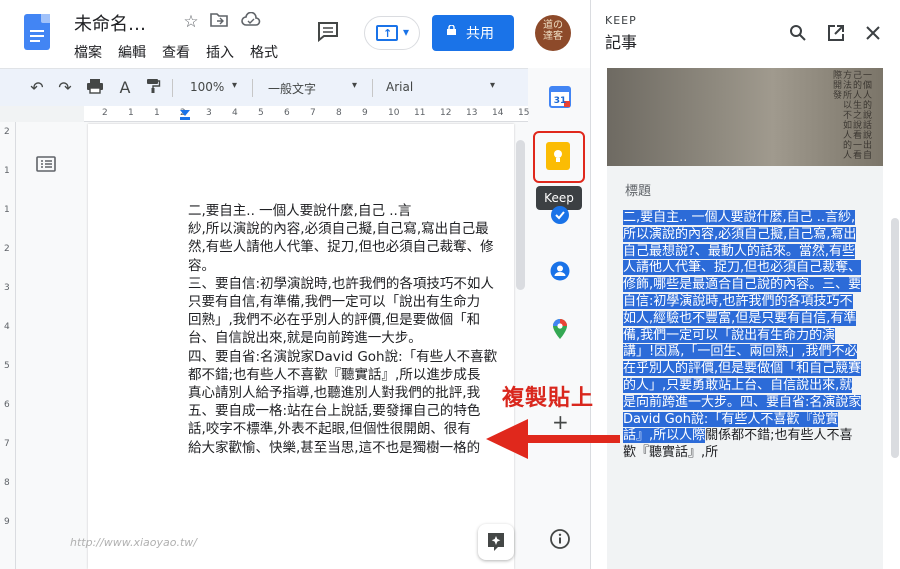 The height and width of the screenshot is (569, 900). What do you see at coordinates (621, 42) in the screenshot?
I see `panel-title: 記事` at bounding box center [621, 42].